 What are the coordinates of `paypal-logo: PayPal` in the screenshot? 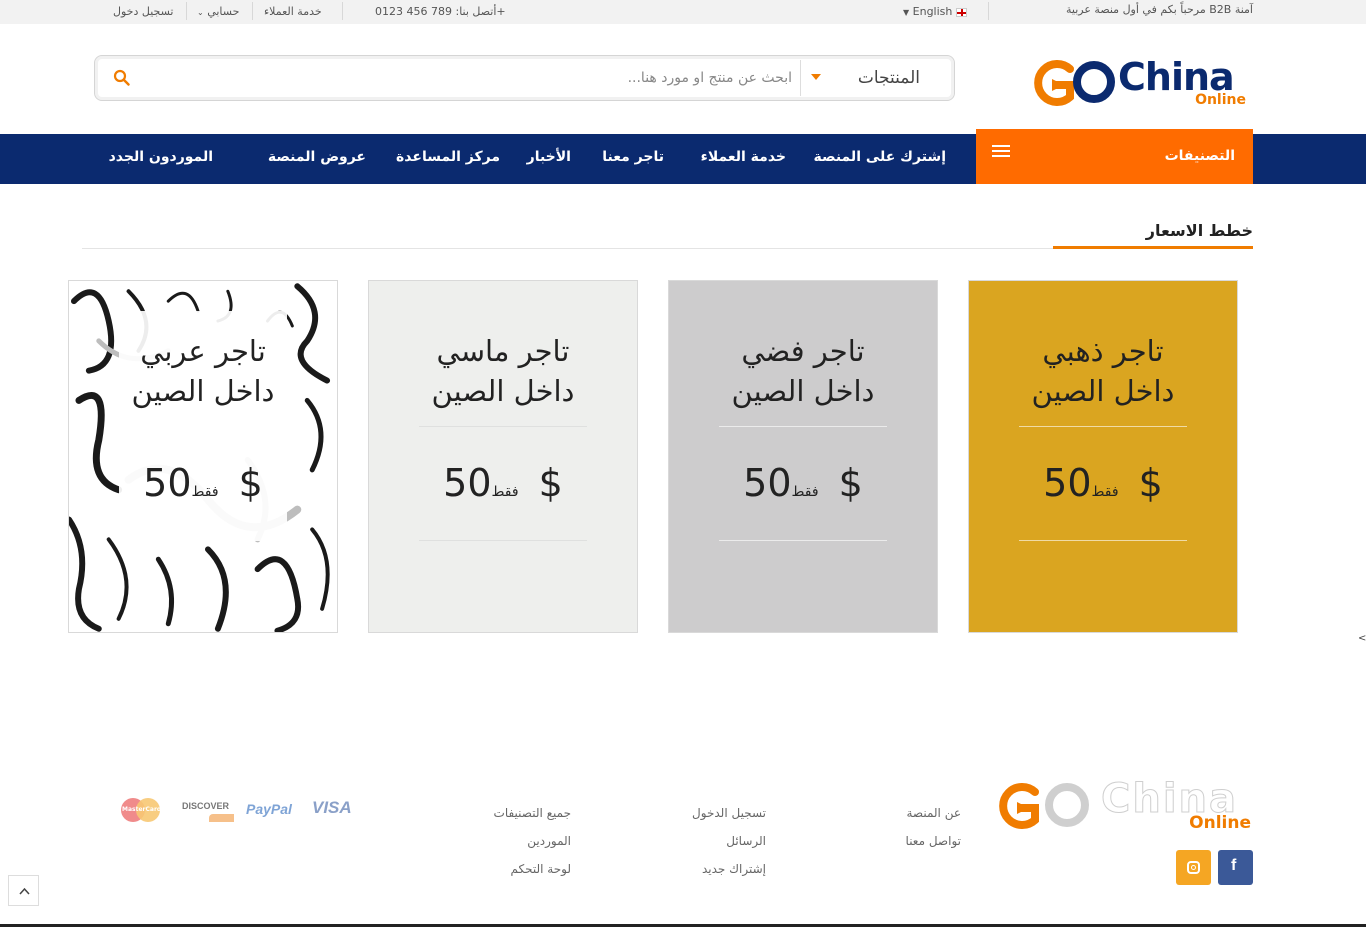 It's located at (269, 809).